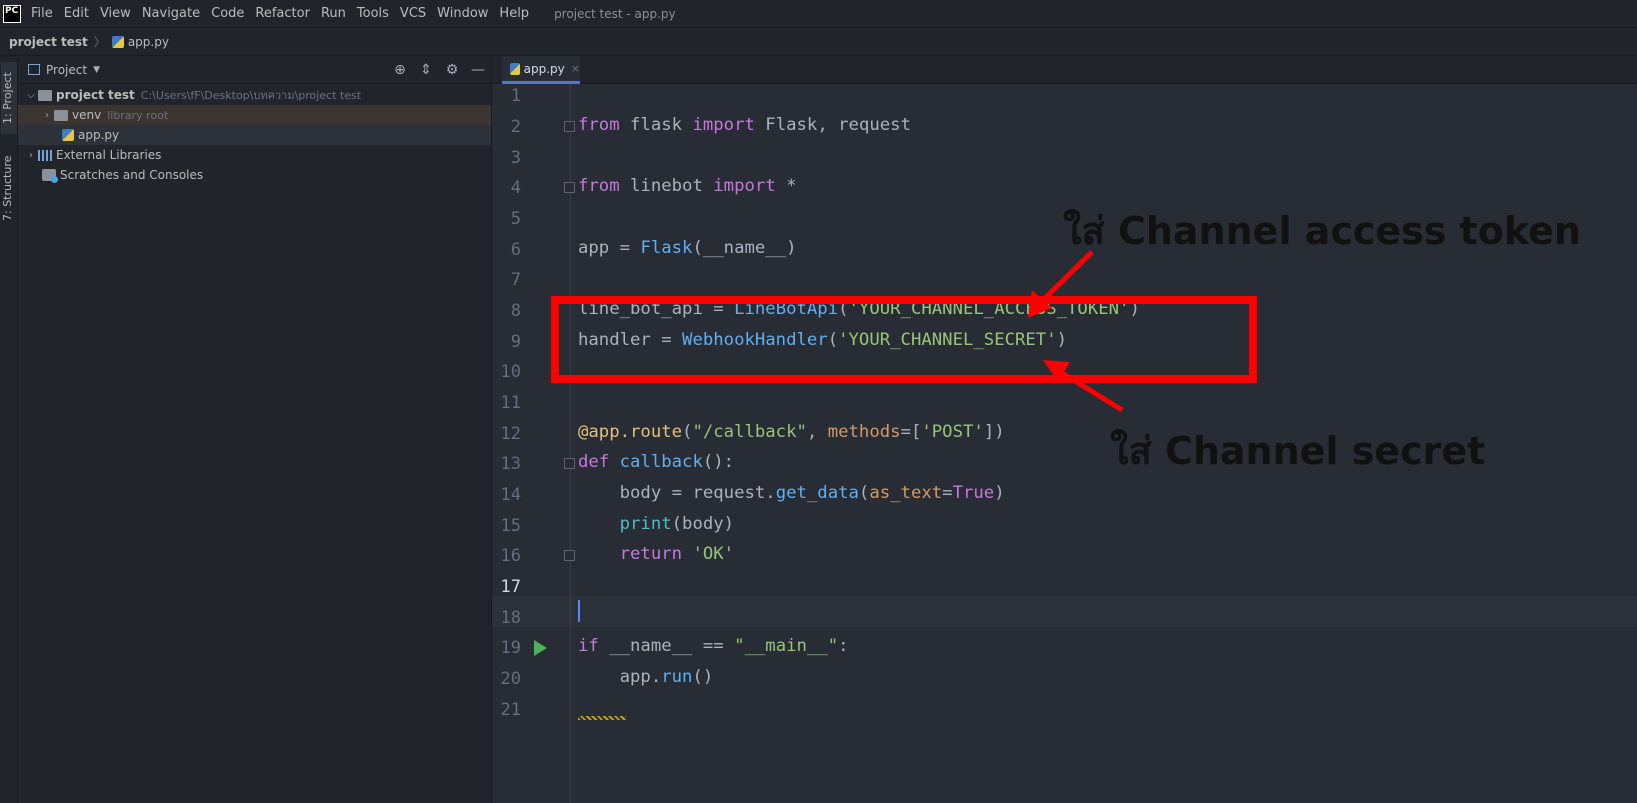 The width and height of the screenshot is (1637, 803). Describe the element at coordinates (132, 175) in the screenshot. I see `tree-item-label: Scratches and Consoles` at that location.